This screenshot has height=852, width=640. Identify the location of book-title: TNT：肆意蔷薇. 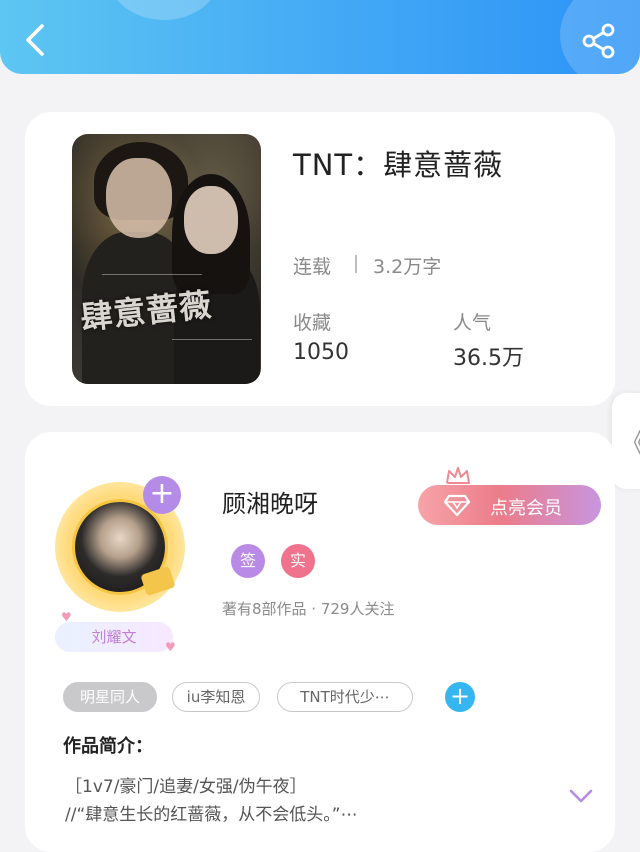
(398, 165).